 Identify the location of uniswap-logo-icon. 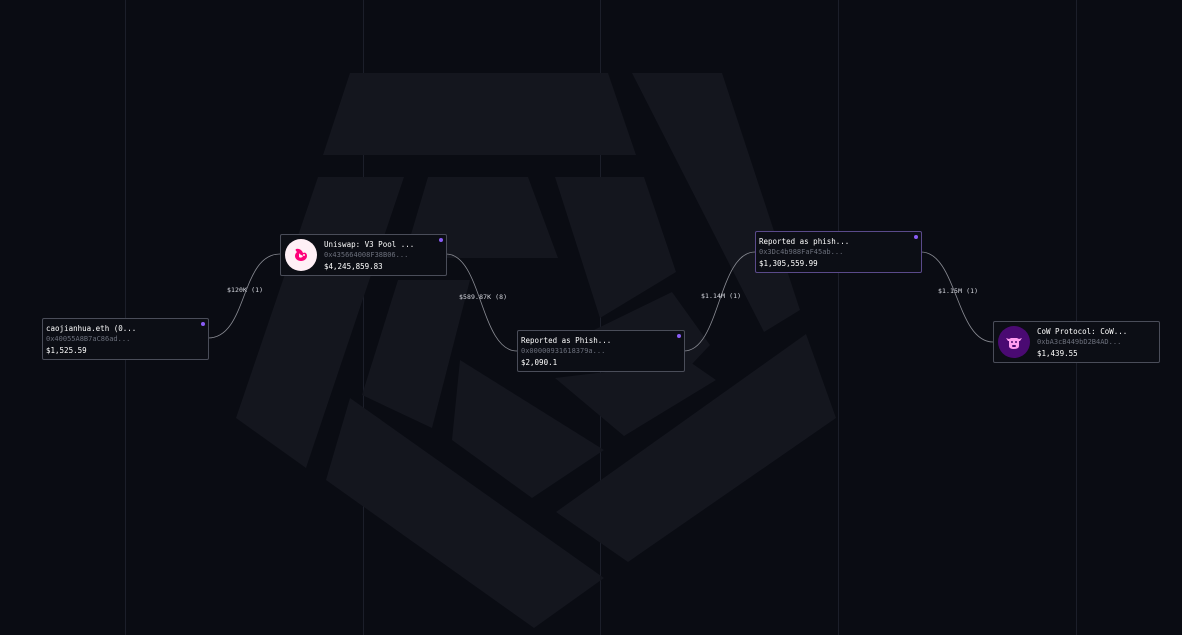
(301, 255).